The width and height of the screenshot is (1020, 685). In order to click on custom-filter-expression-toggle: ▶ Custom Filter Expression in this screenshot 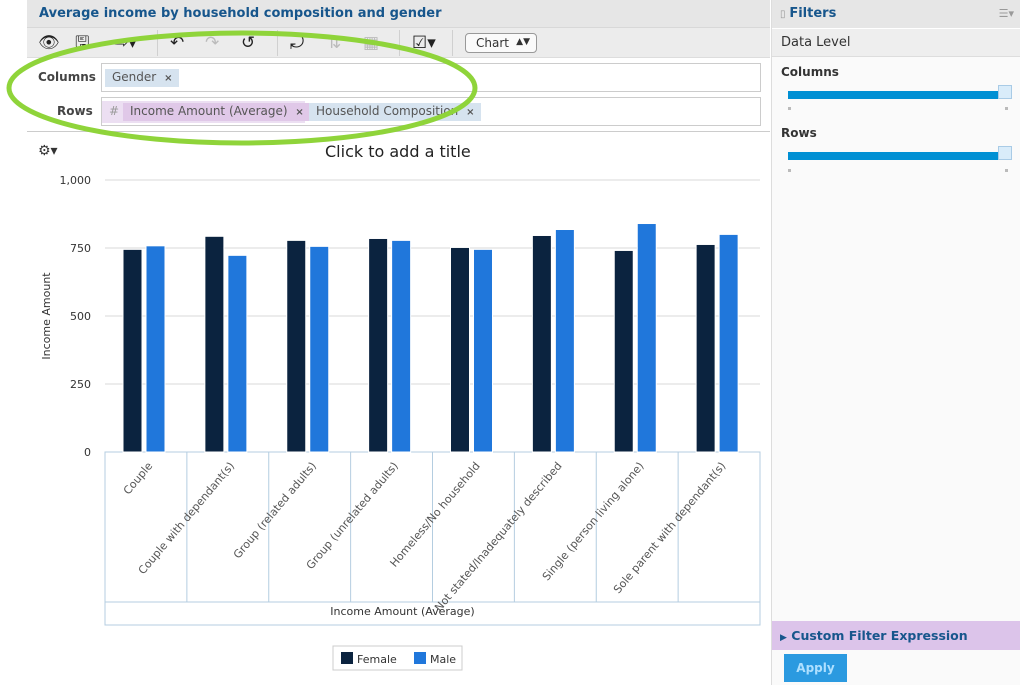, I will do `click(896, 635)`.